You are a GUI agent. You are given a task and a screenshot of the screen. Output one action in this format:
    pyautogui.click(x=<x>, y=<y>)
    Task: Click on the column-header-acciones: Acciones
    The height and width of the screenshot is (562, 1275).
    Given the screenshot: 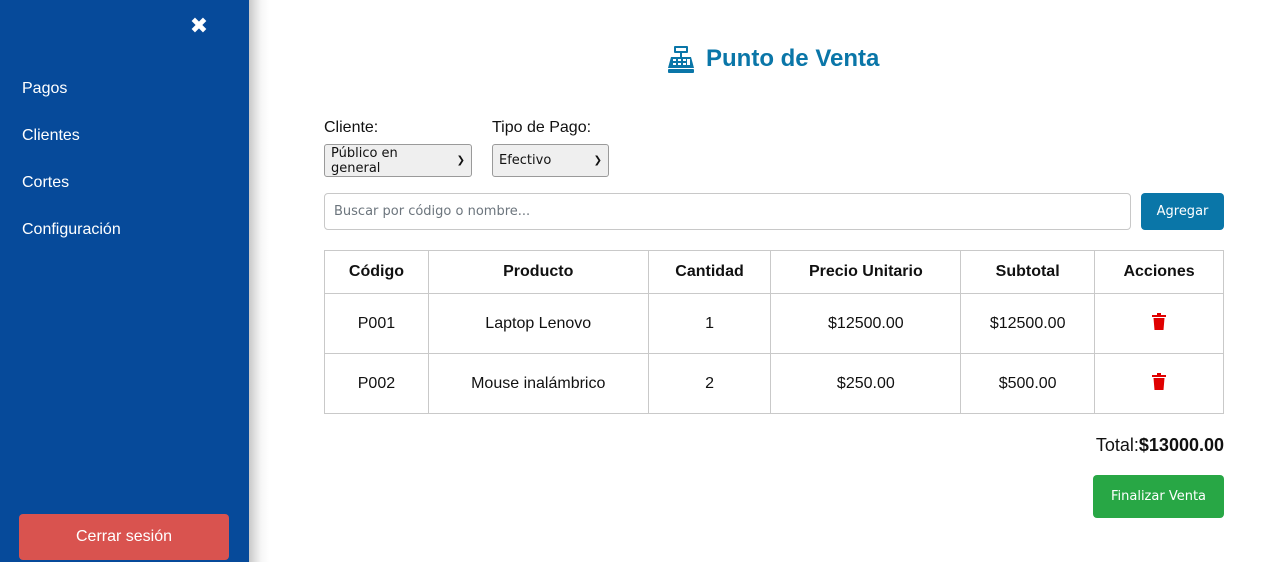 What is the action you would take?
    pyautogui.click(x=1159, y=272)
    